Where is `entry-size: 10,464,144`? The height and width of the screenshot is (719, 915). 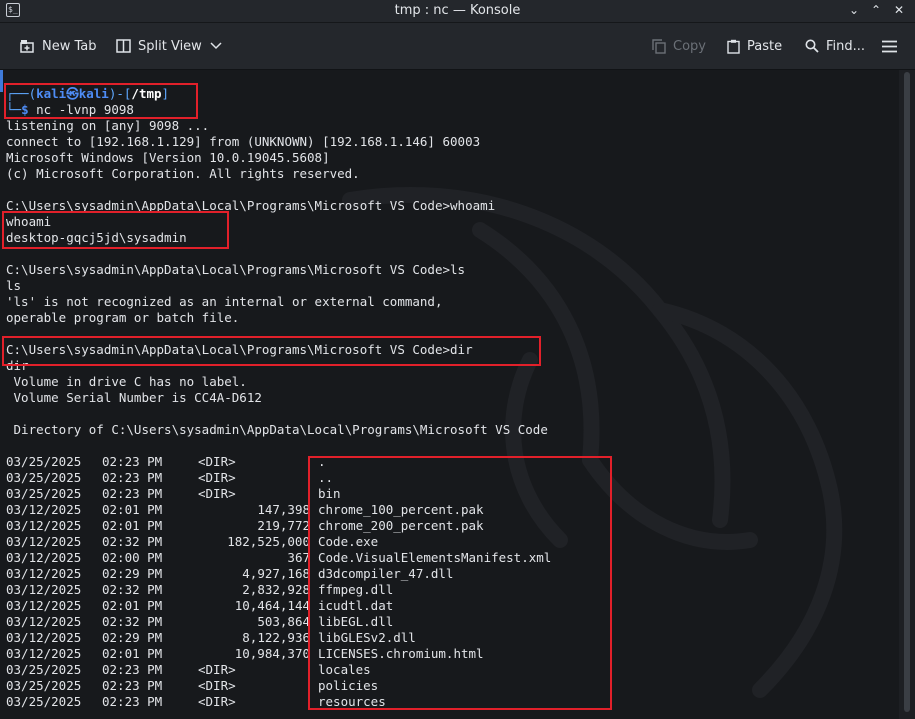 entry-size: 10,464,144 is located at coordinates (272, 605).